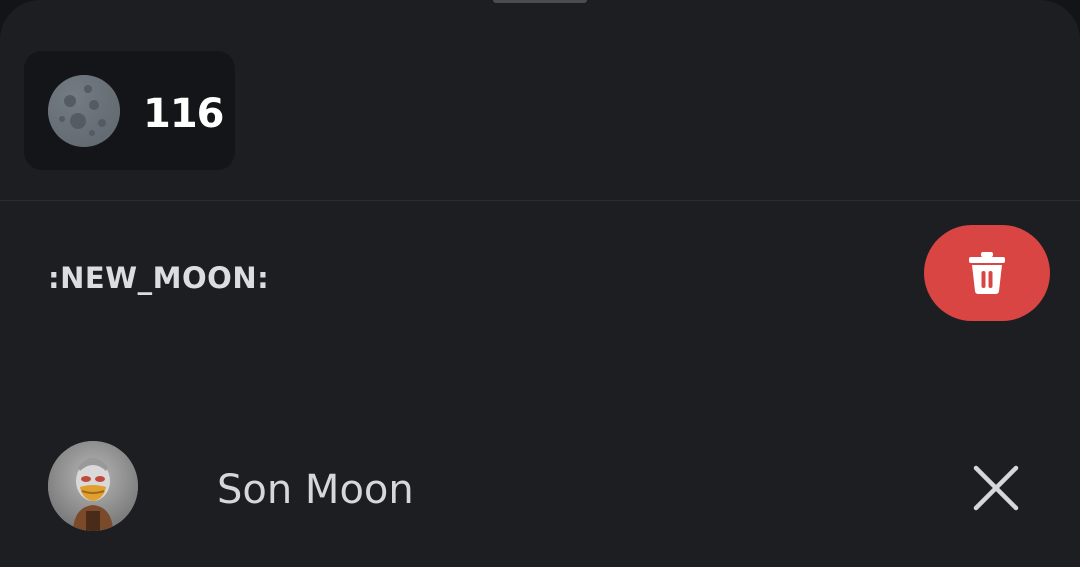  What do you see at coordinates (540, 1) in the screenshot?
I see `drag-handle` at bounding box center [540, 1].